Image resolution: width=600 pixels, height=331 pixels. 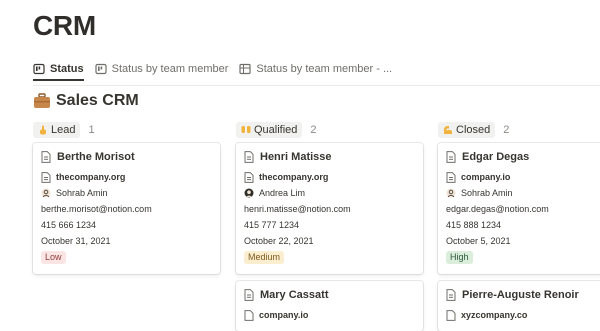 I want to click on priority-row: High, so click(x=523, y=257).